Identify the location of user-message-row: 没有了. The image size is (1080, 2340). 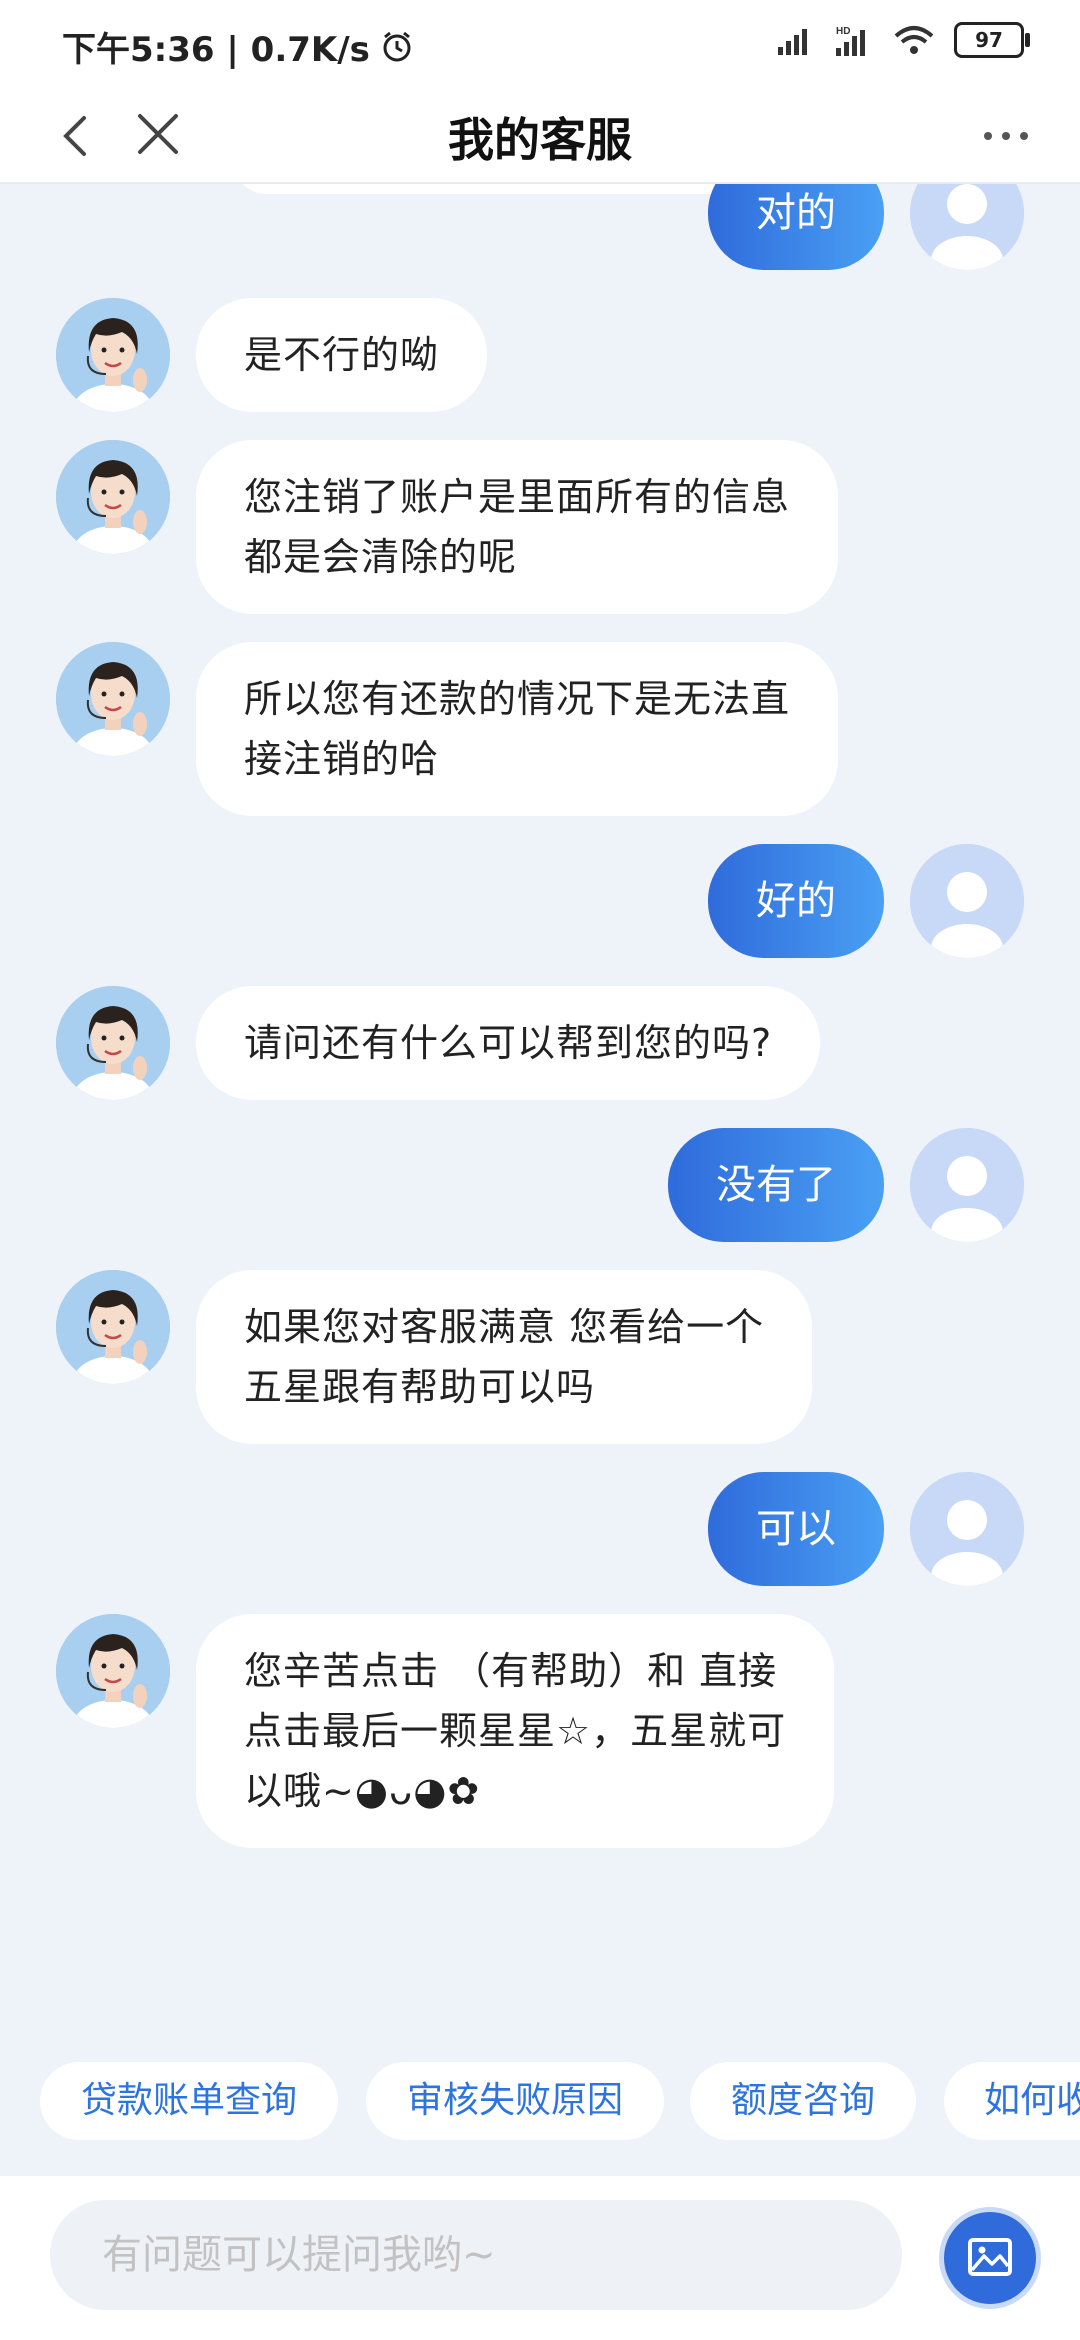
(540, 1185).